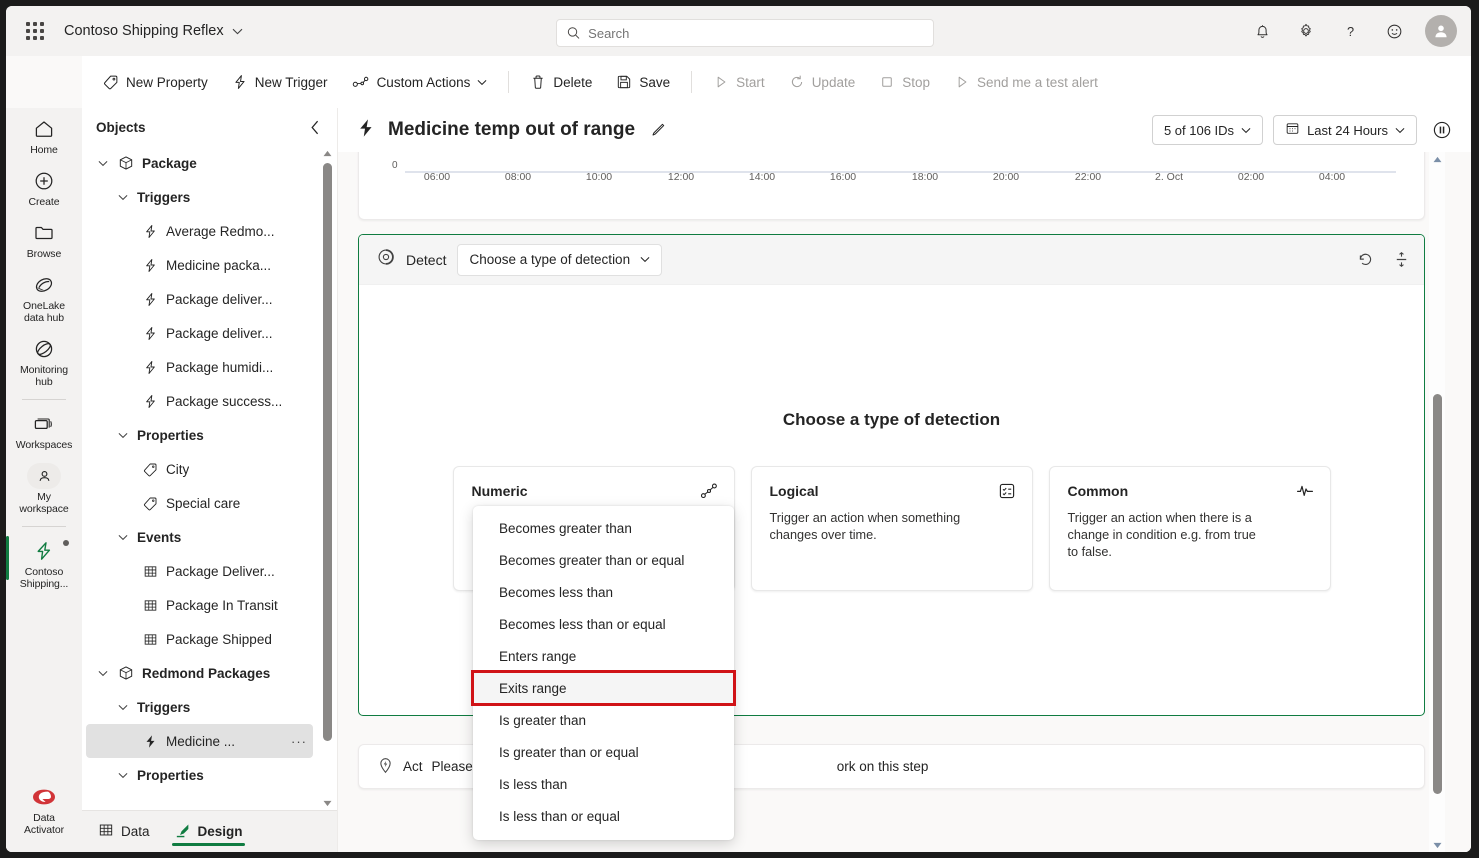 This screenshot has height=858, width=1479. What do you see at coordinates (420, 82) in the screenshot?
I see `custom-actions-button: Custom Actions` at bounding box center [420, 82].